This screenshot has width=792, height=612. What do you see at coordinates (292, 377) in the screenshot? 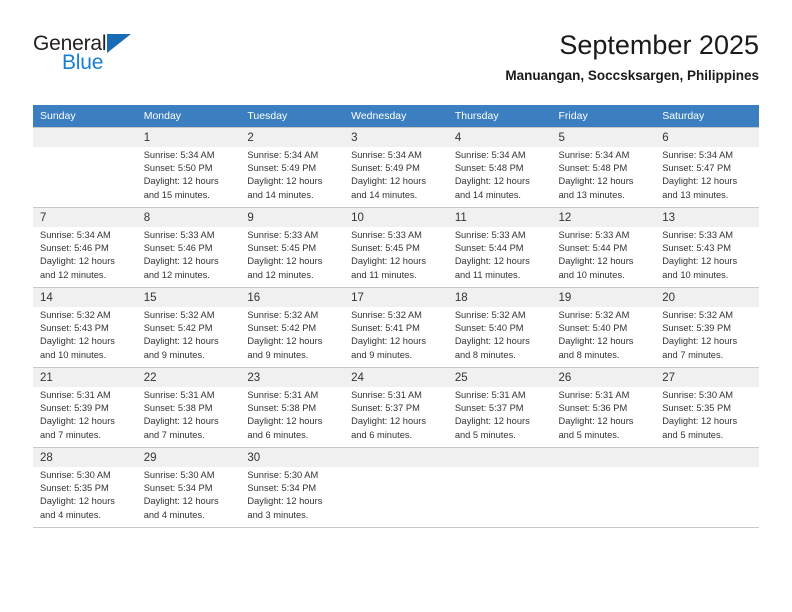
I see `day-number-bar: 23` at bounding box center [292, 377].